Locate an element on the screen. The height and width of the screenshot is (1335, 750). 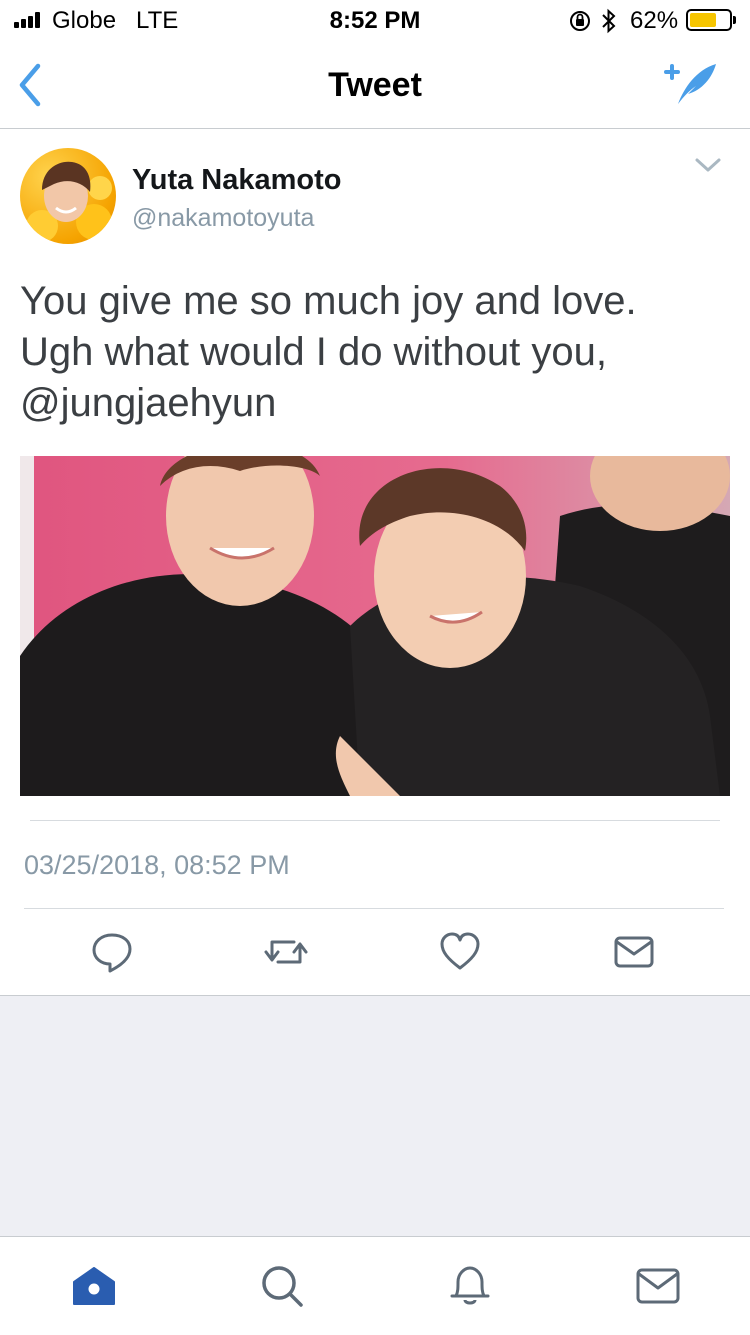
battery-percent: 62% is located at coordinates (654, 20).